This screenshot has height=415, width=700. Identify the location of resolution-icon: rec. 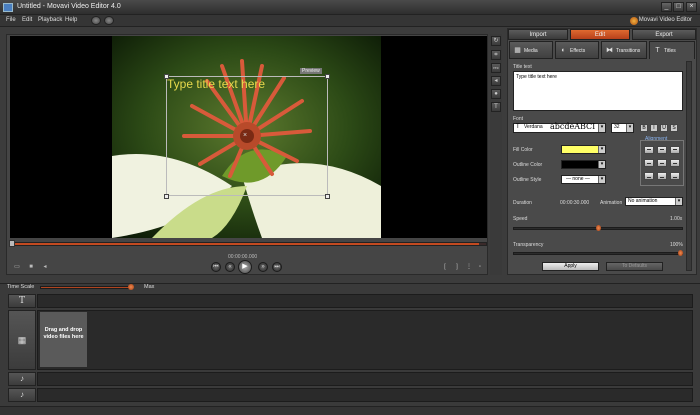
(496, 68).